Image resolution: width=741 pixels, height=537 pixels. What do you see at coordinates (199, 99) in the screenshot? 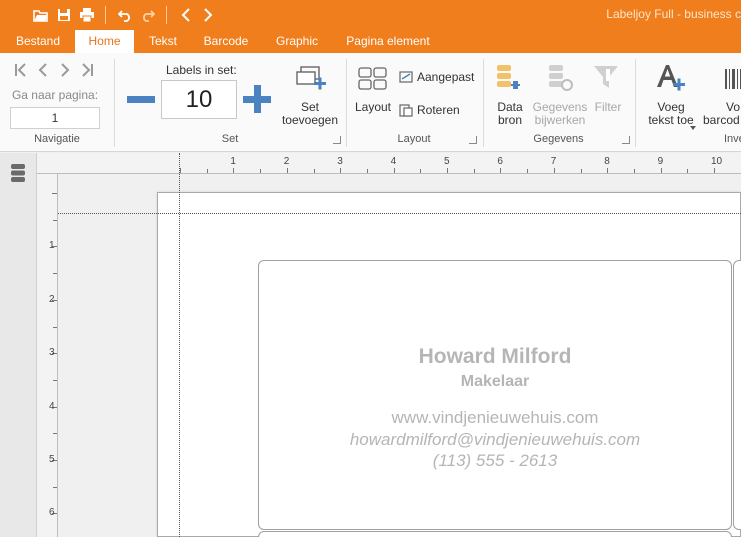
I see `labels-count-input: 10` at bounding box center [199, 99].